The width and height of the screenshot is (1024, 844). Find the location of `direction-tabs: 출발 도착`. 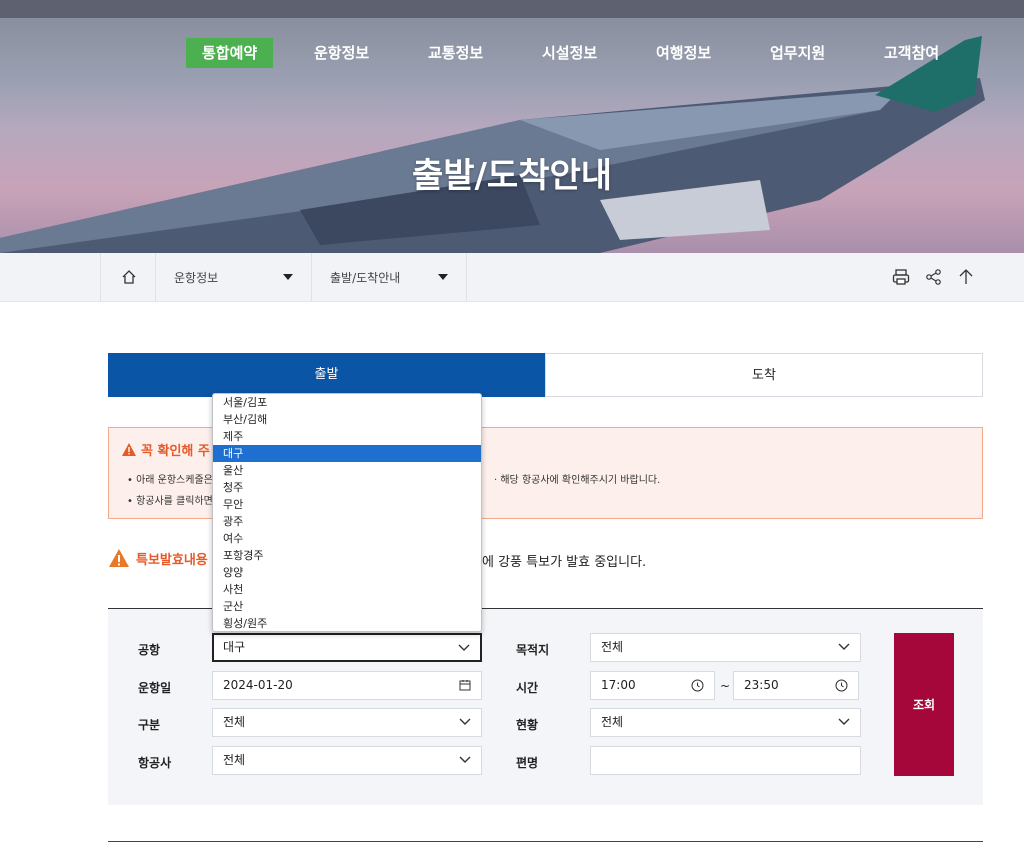

direction-tabs: 출발 도착 is located at coordinates (545, 375).